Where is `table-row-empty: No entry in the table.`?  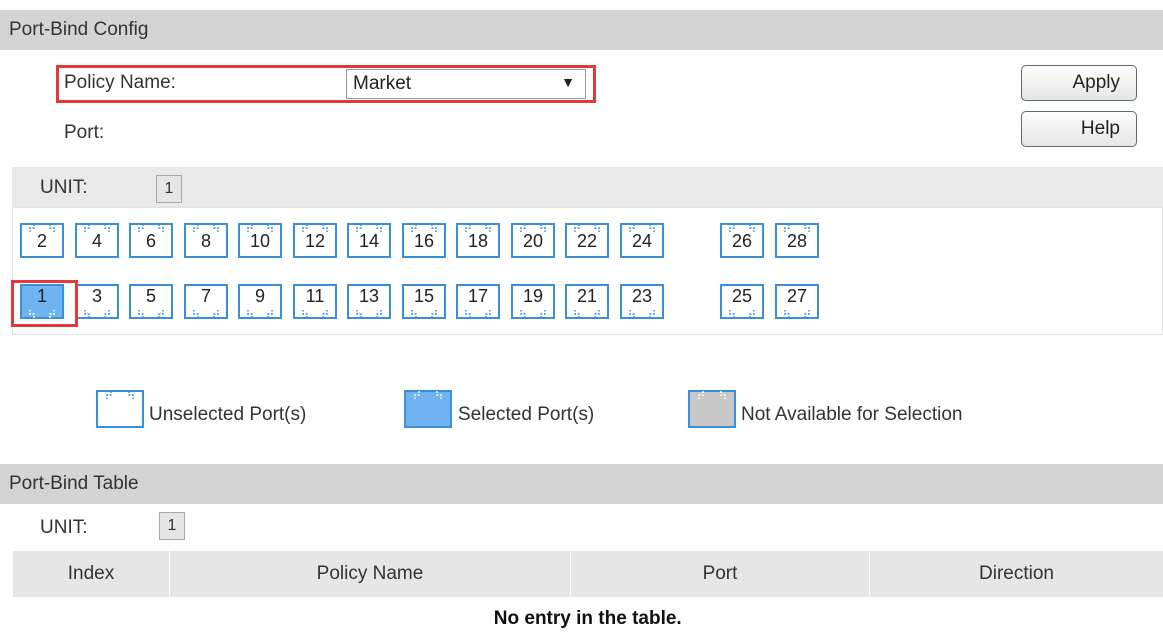
table-row-empty: No entry in the table. is located at coordinates (588, 619).